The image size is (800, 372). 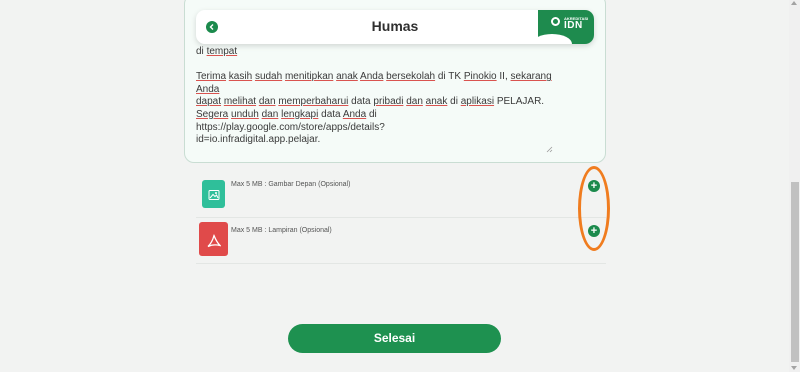 I want to click on message-text: di, so click(x=454, y=102).